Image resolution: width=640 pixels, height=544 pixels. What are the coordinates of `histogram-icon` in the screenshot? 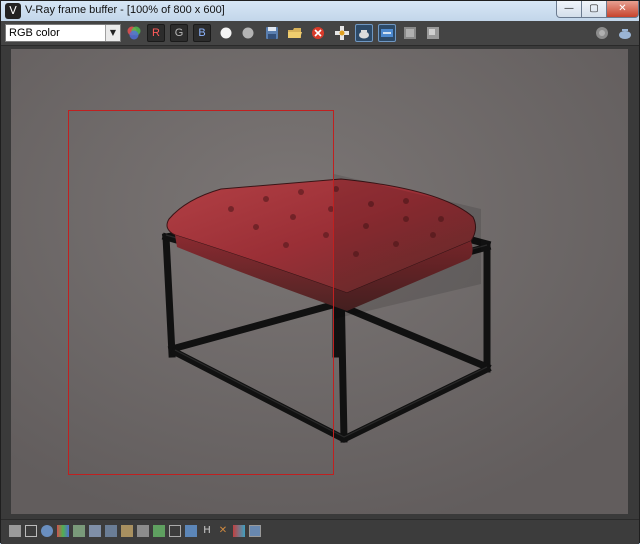 It's located at (111, 531).